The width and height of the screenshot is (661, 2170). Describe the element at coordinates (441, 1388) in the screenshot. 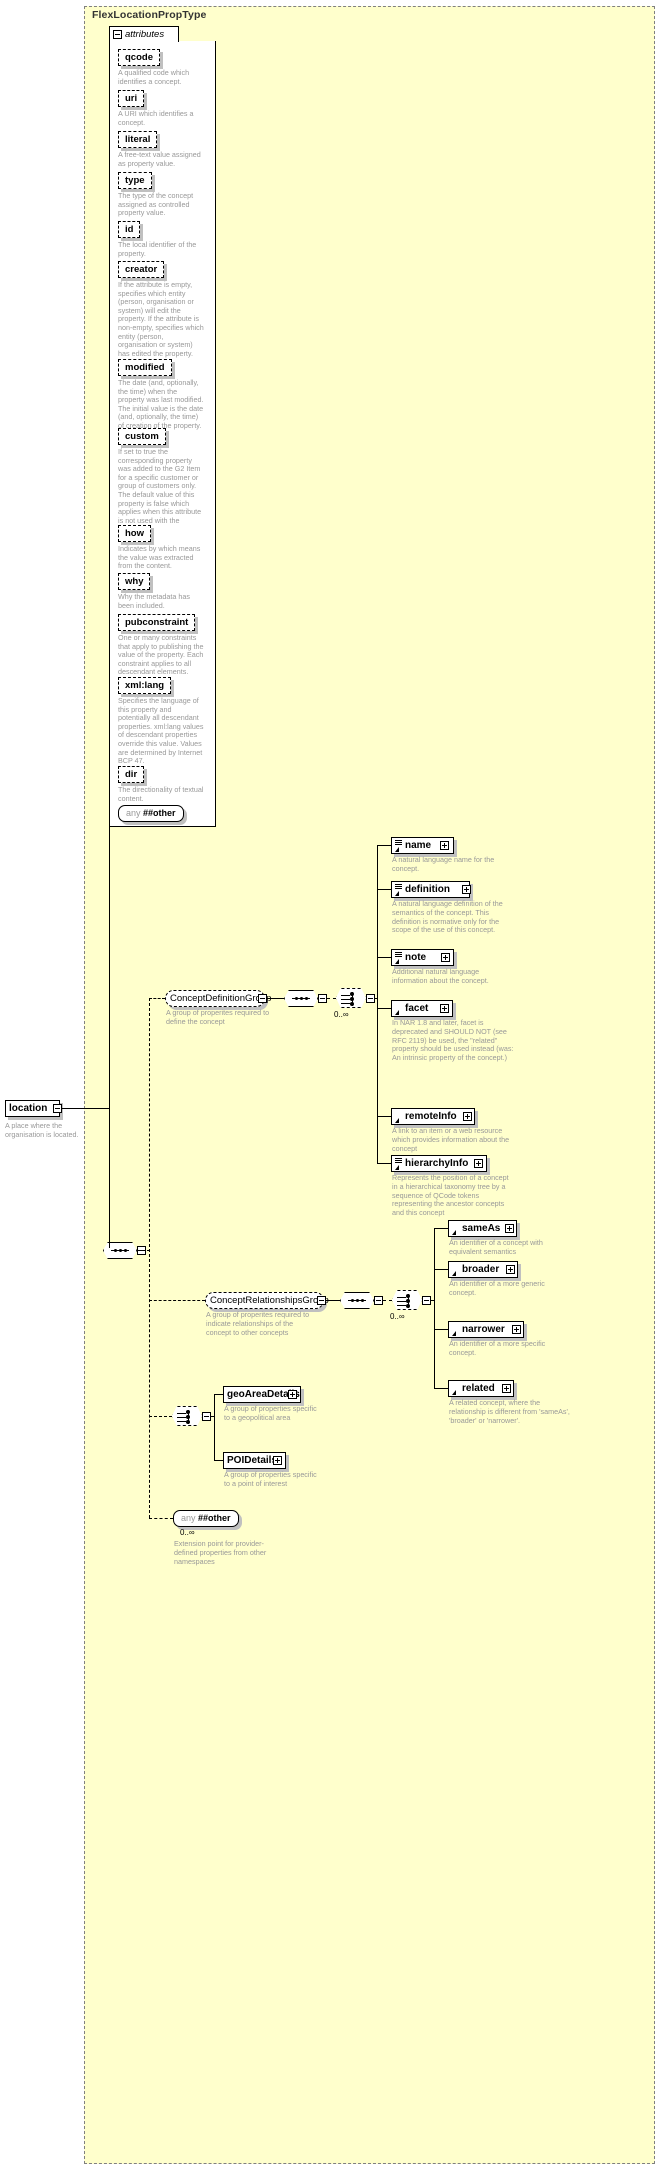

I see `connector-to-related` at that location.